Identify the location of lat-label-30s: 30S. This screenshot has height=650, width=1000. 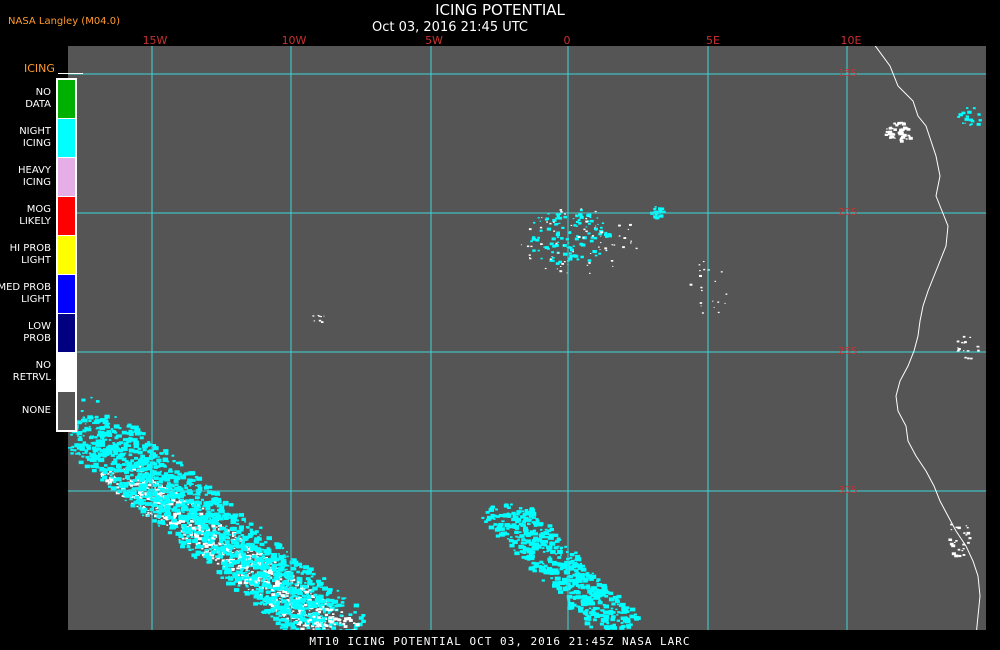
(848, 490).